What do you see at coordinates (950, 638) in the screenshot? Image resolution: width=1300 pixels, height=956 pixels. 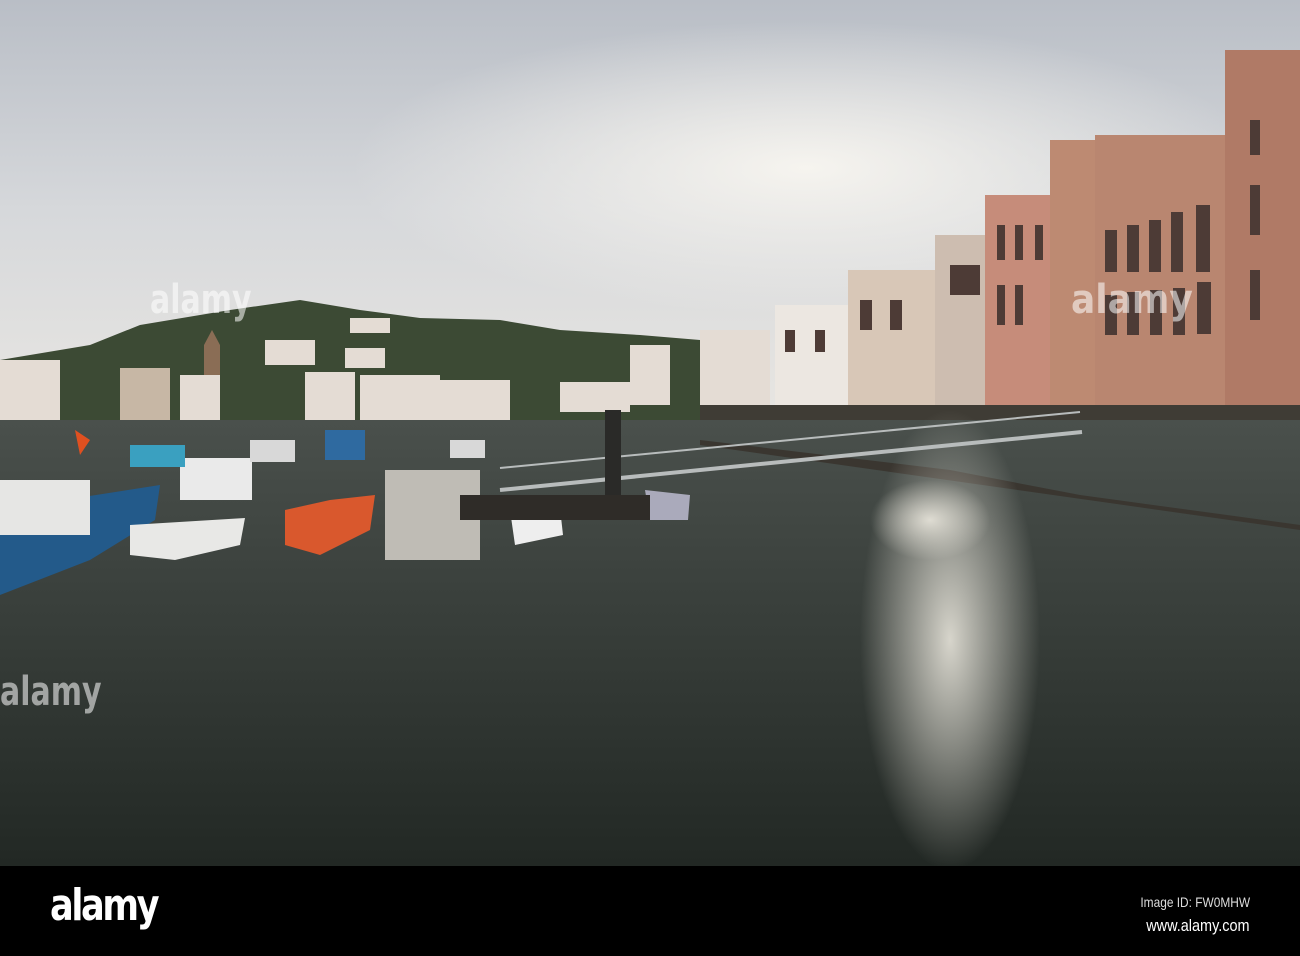 I see `sun-reflection` at bounding box center [950, 638].